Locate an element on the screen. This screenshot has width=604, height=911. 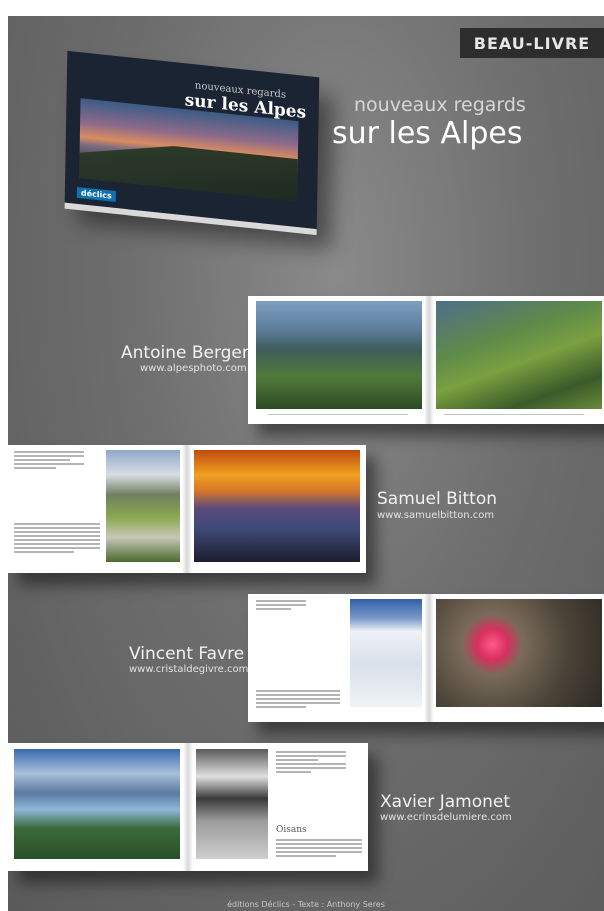
sunset-mountains-photo is located at coordinates (277, 506).